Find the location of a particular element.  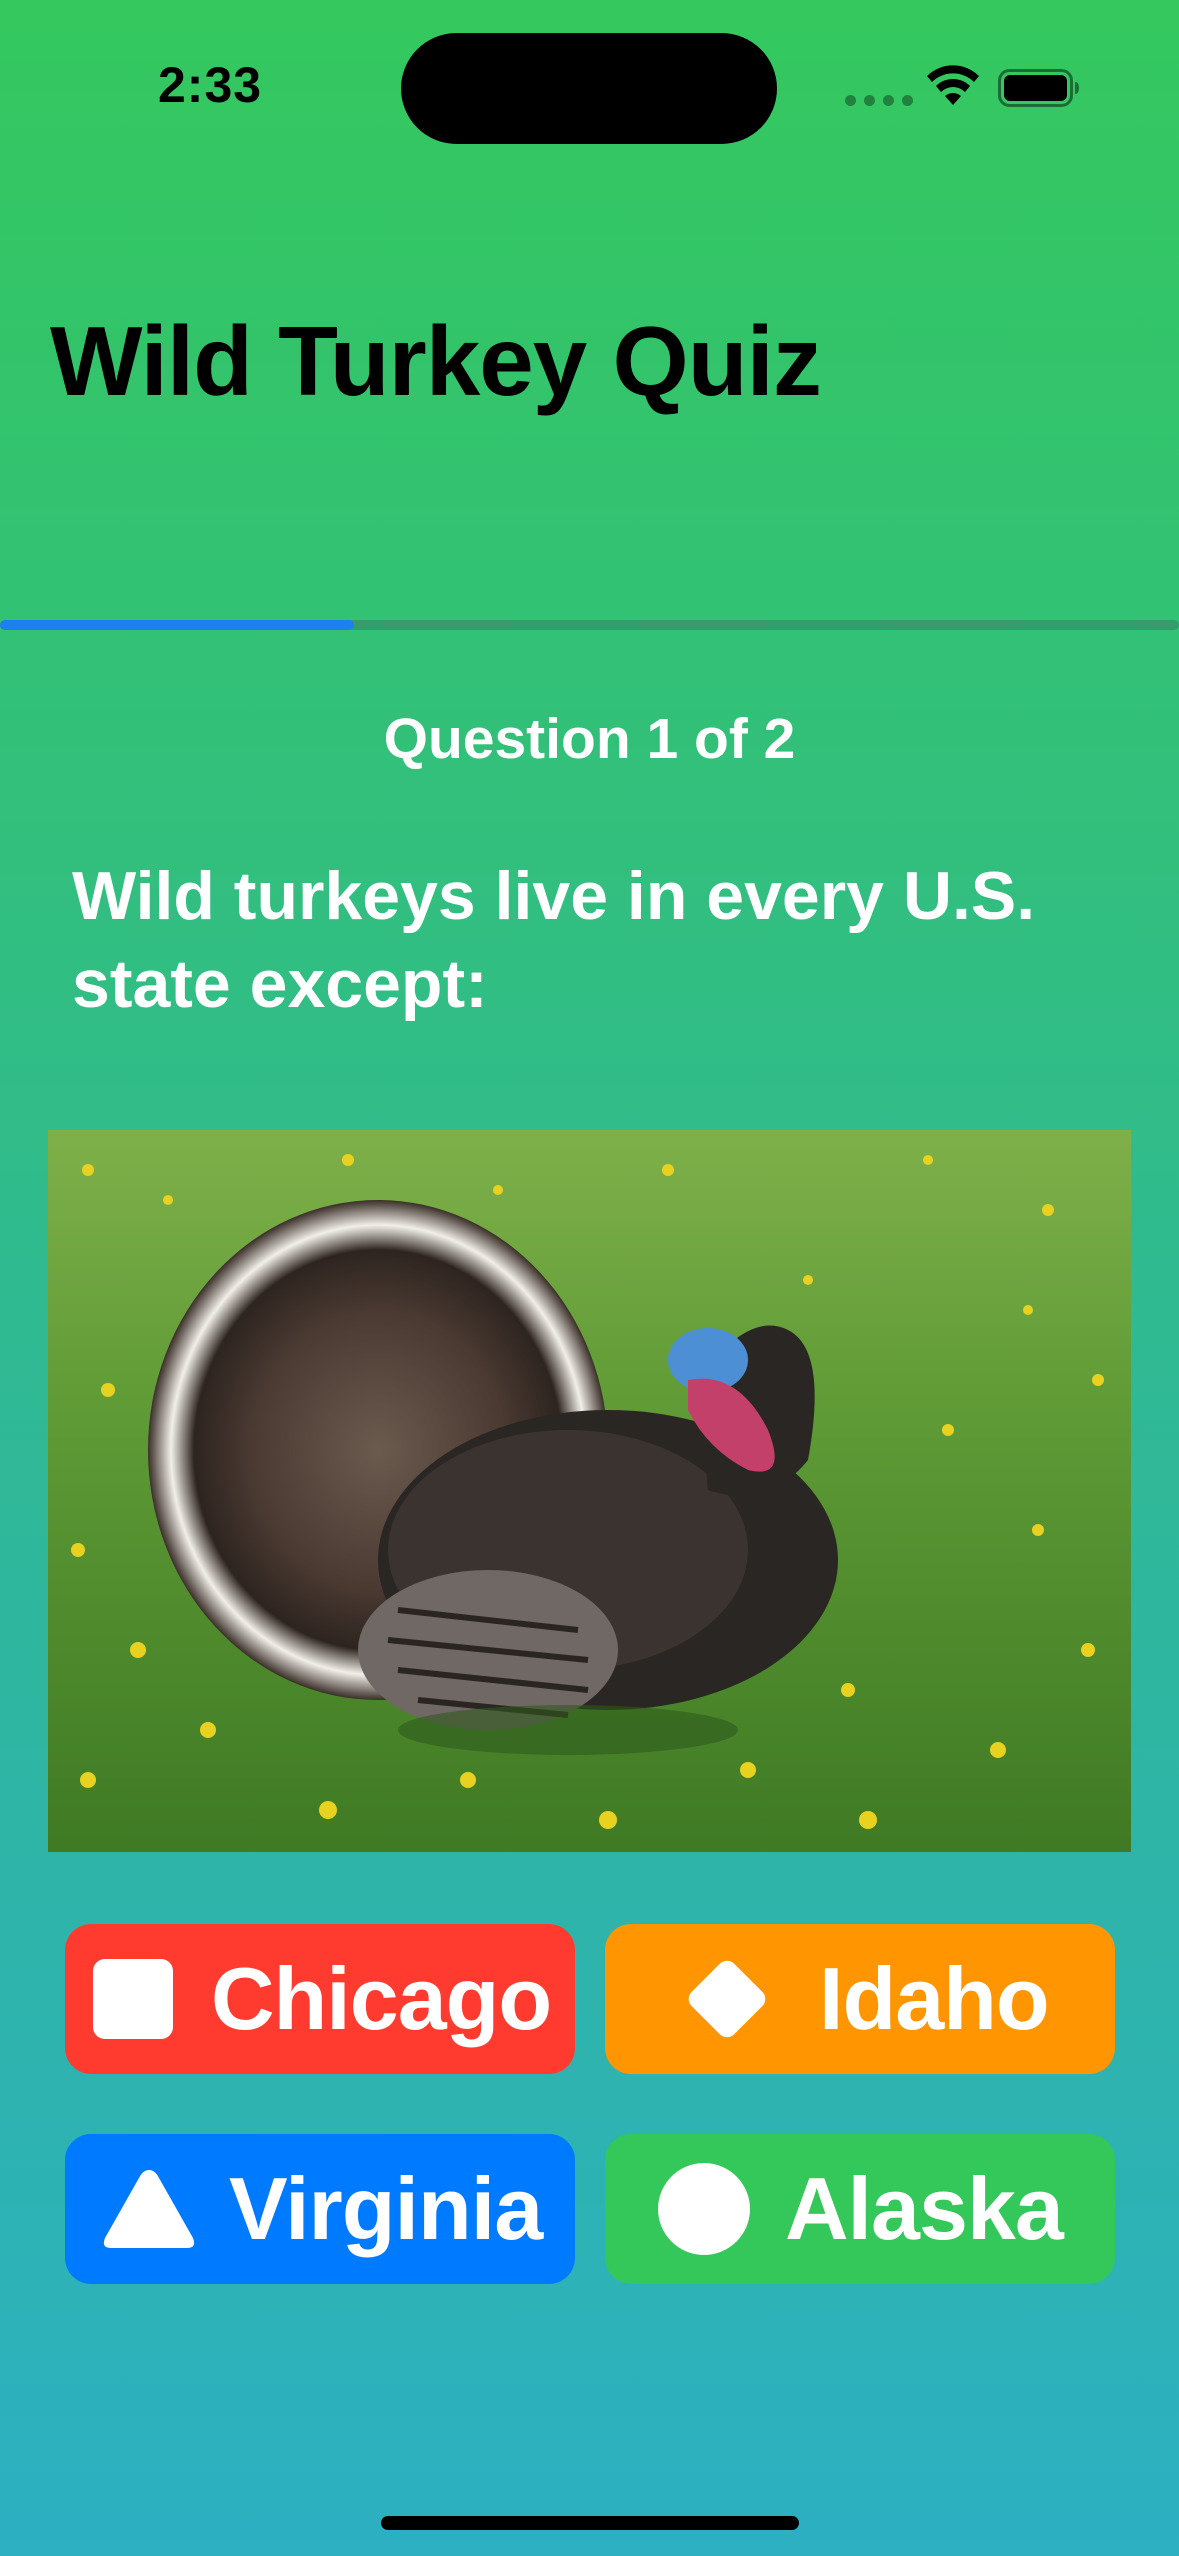

status-time: 2:33 is located at coordinates (210, 85).